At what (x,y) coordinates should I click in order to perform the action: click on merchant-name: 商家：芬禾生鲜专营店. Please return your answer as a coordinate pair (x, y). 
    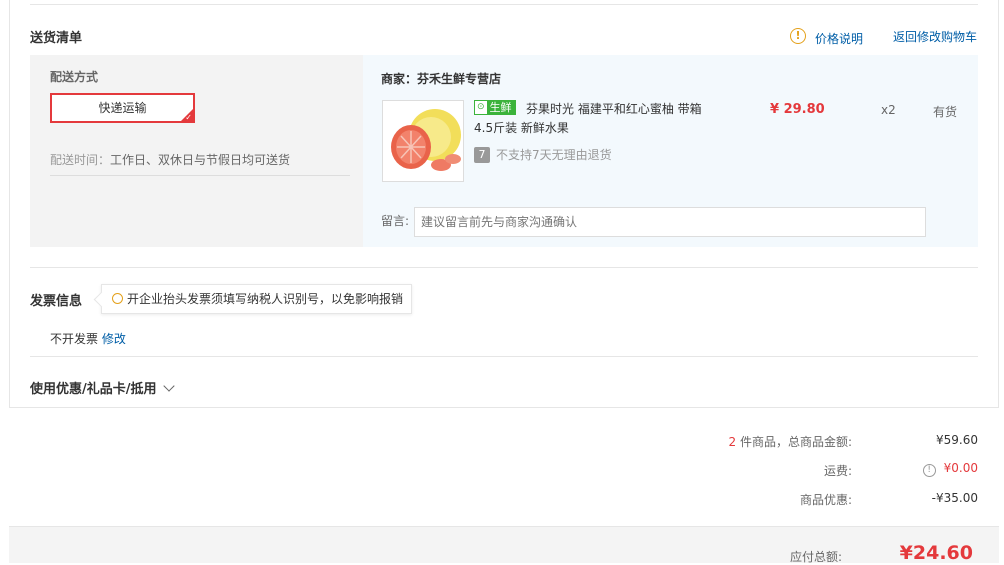
    Looking at the image, I should click on (441, 78).